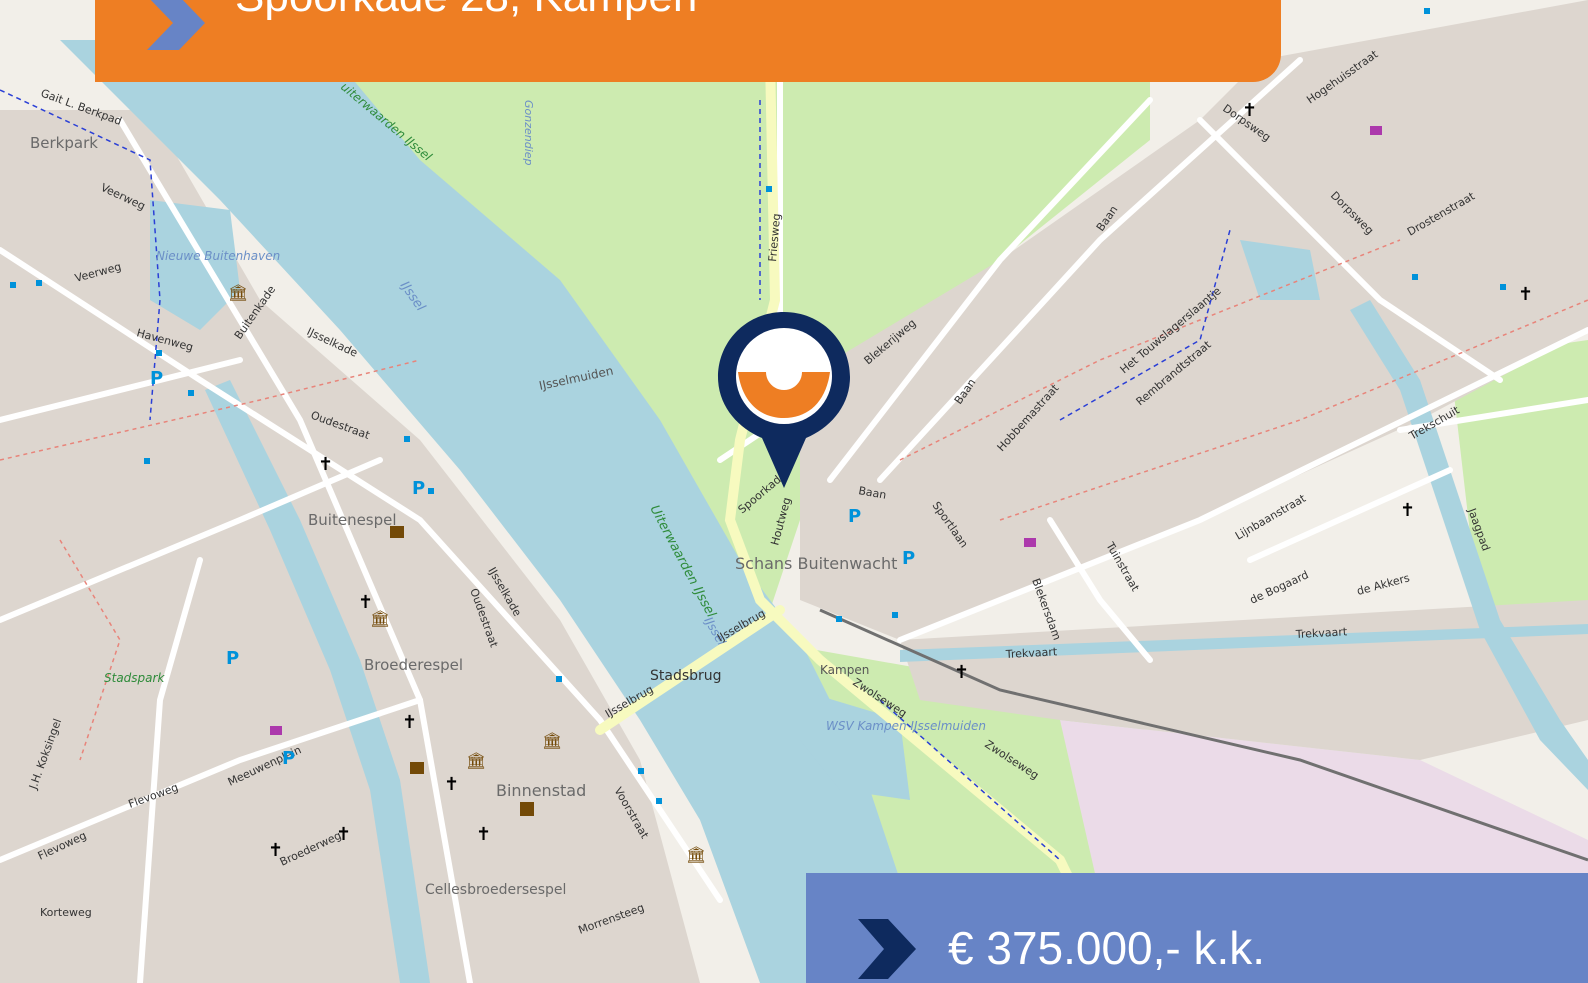 This screenshot has width=1588, height=983. I want to click on price-box: € 375.000,- k.k., so click(1197, 928).